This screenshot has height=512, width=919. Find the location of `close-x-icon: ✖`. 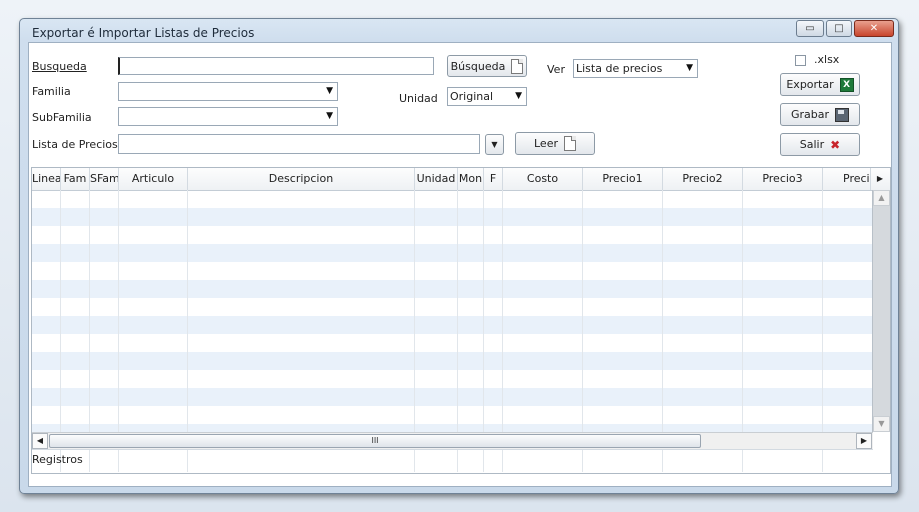

close-x-icon: ✖ is located at coordinates (835, 144).